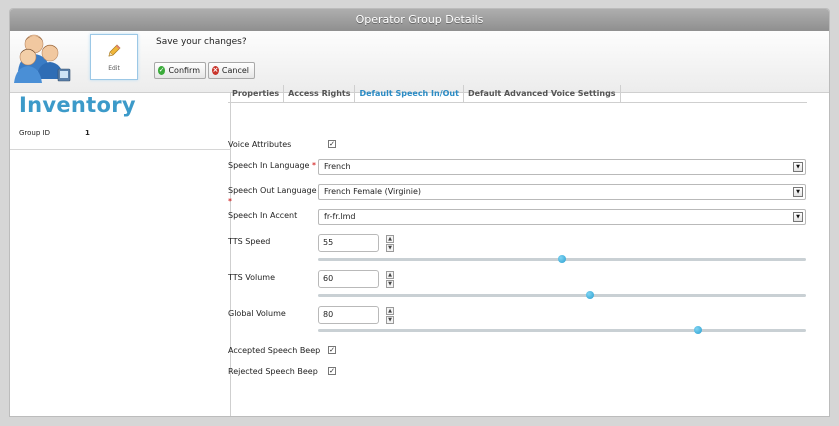 The width and height of the screenshot is (839, 426). What do you see at coordinates (589, 295) in the screenshot?
I see `tts-volume-slider-handle` at bounding box center [589, 295].